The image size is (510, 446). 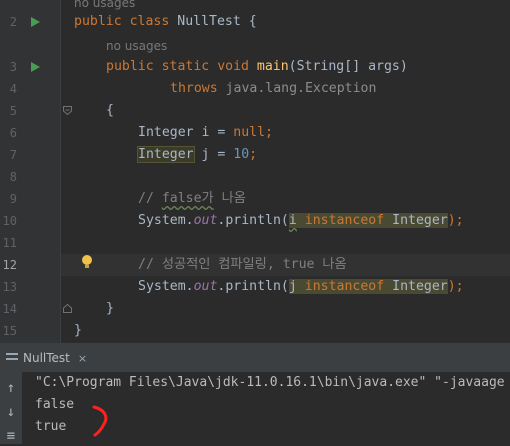 I want to click on run-tab: NullTest ×, so click(x=46, y=358).